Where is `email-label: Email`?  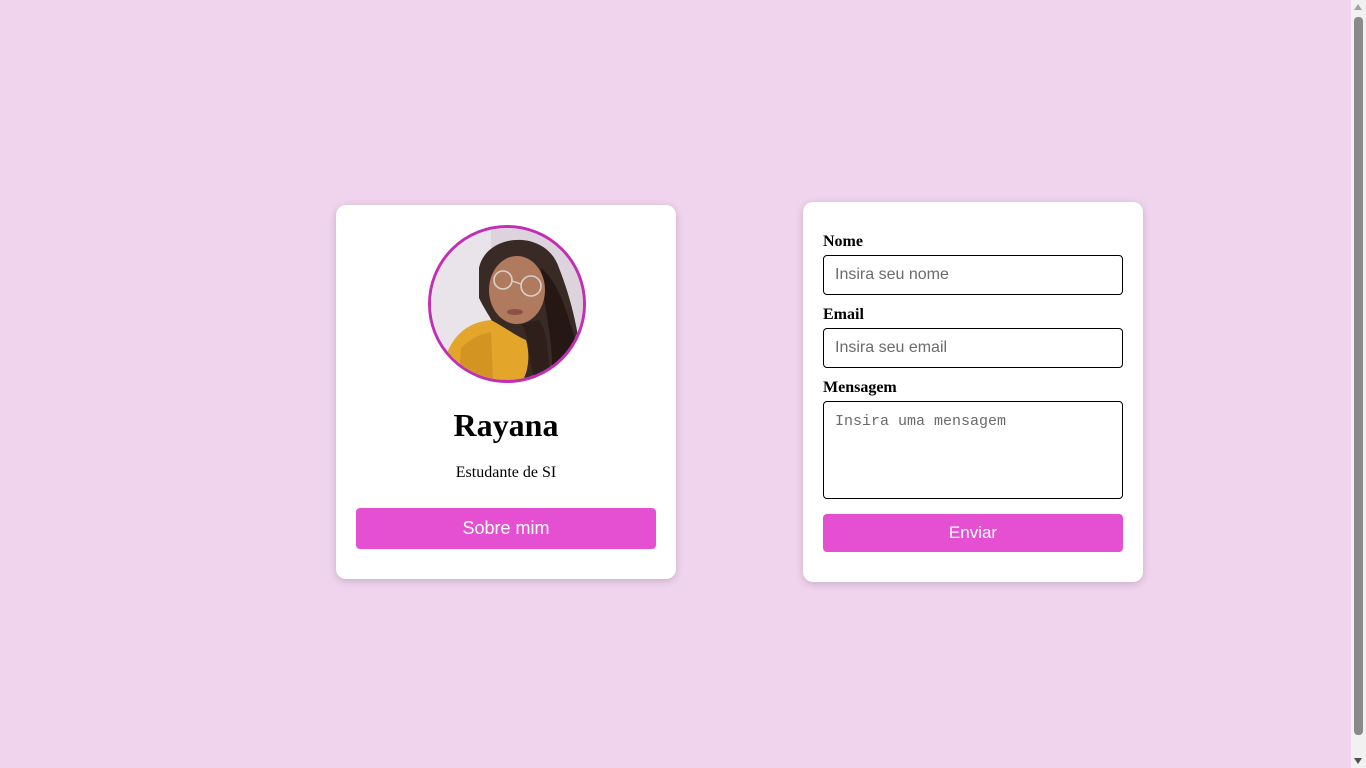
email-label: Email is located at coordinates (843, 314).